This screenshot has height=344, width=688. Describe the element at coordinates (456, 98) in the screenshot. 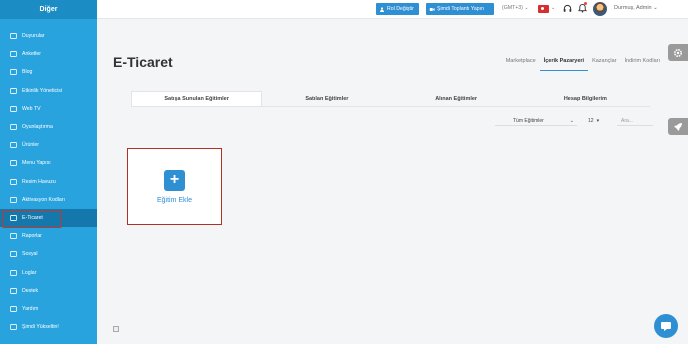

I see `sub-tab: Alınan Eğitimler` at that location.